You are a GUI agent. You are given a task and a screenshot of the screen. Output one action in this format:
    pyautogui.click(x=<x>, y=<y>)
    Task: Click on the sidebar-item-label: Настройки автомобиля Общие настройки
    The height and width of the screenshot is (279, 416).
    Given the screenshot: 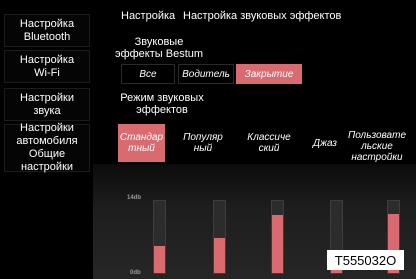 What is the action you would take?
    pyautogui.click(x=47, y=147)
    